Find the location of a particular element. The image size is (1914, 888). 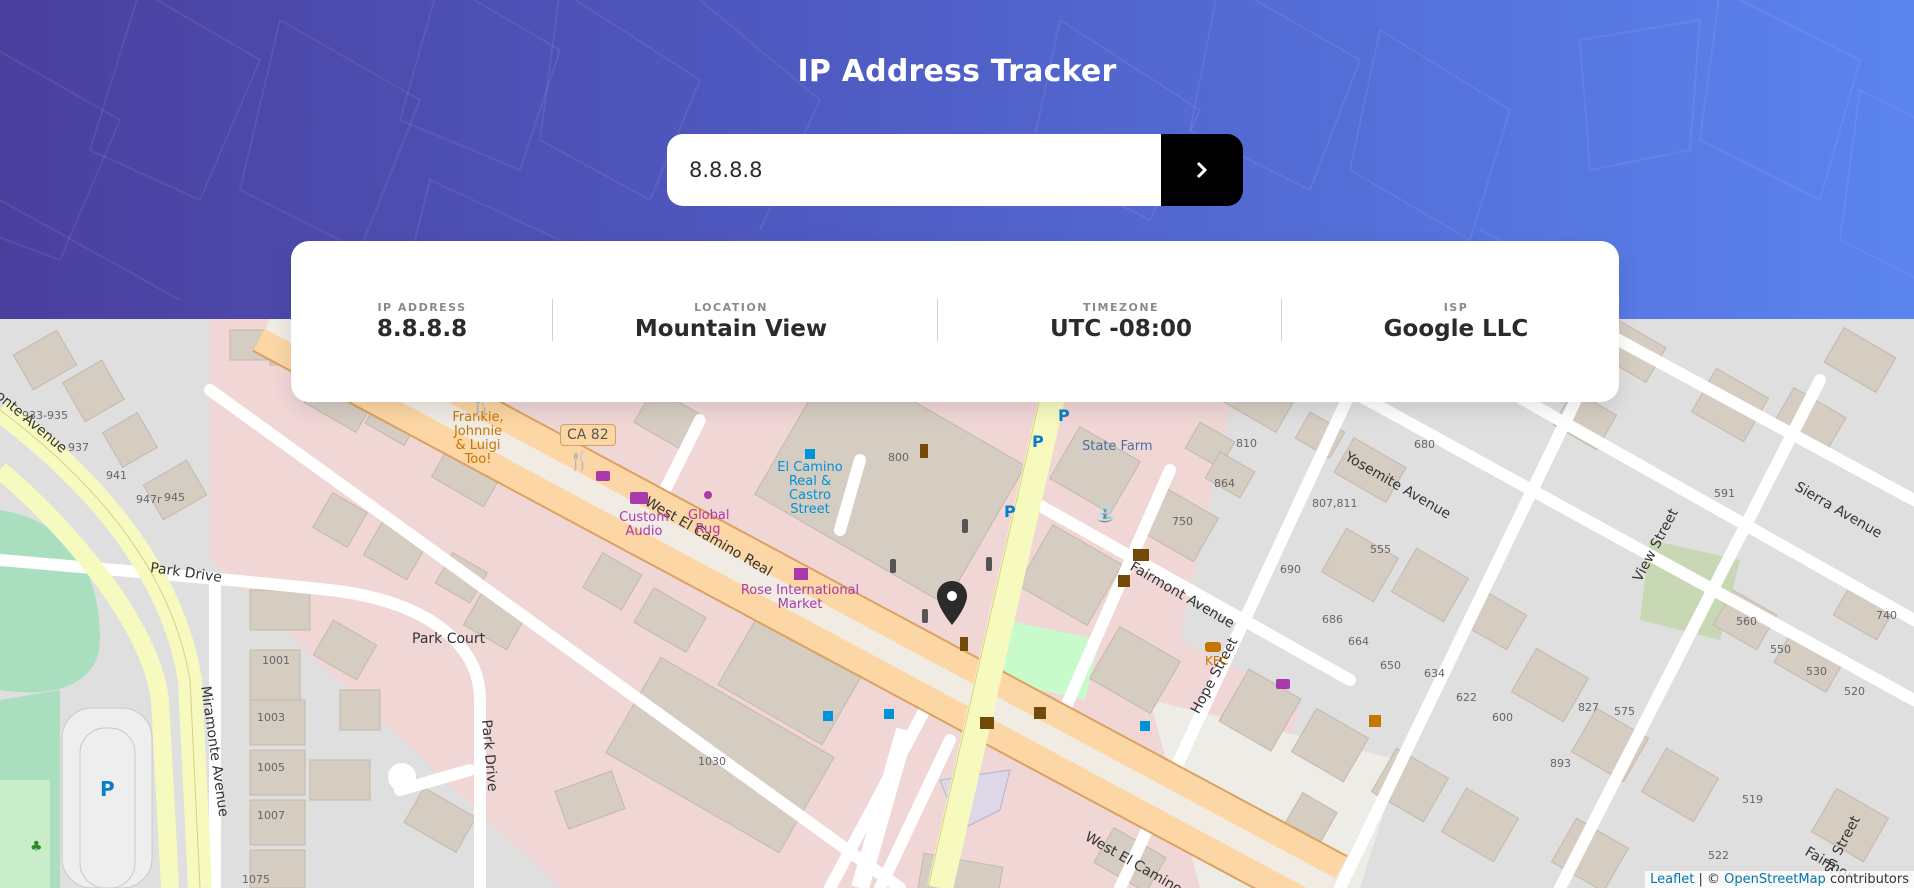

attribution-contributors: contributors is located at coordinates (1867, 879).